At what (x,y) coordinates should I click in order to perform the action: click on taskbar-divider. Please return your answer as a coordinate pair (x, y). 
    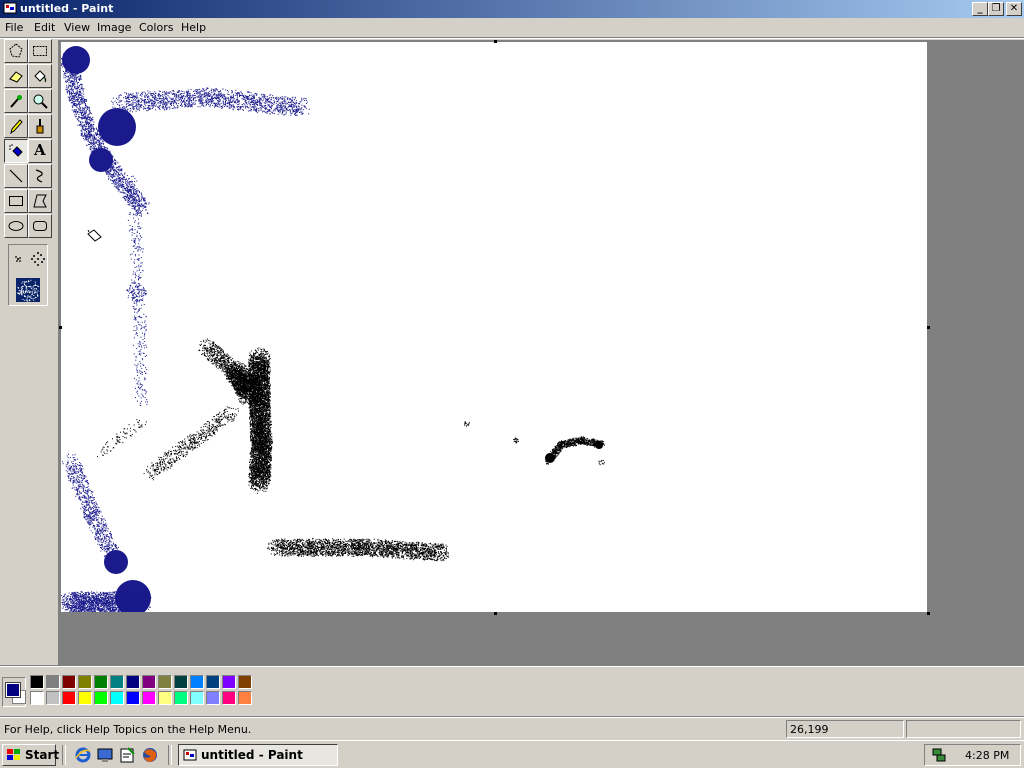
    Looking at the image, I should click on (64, 755).